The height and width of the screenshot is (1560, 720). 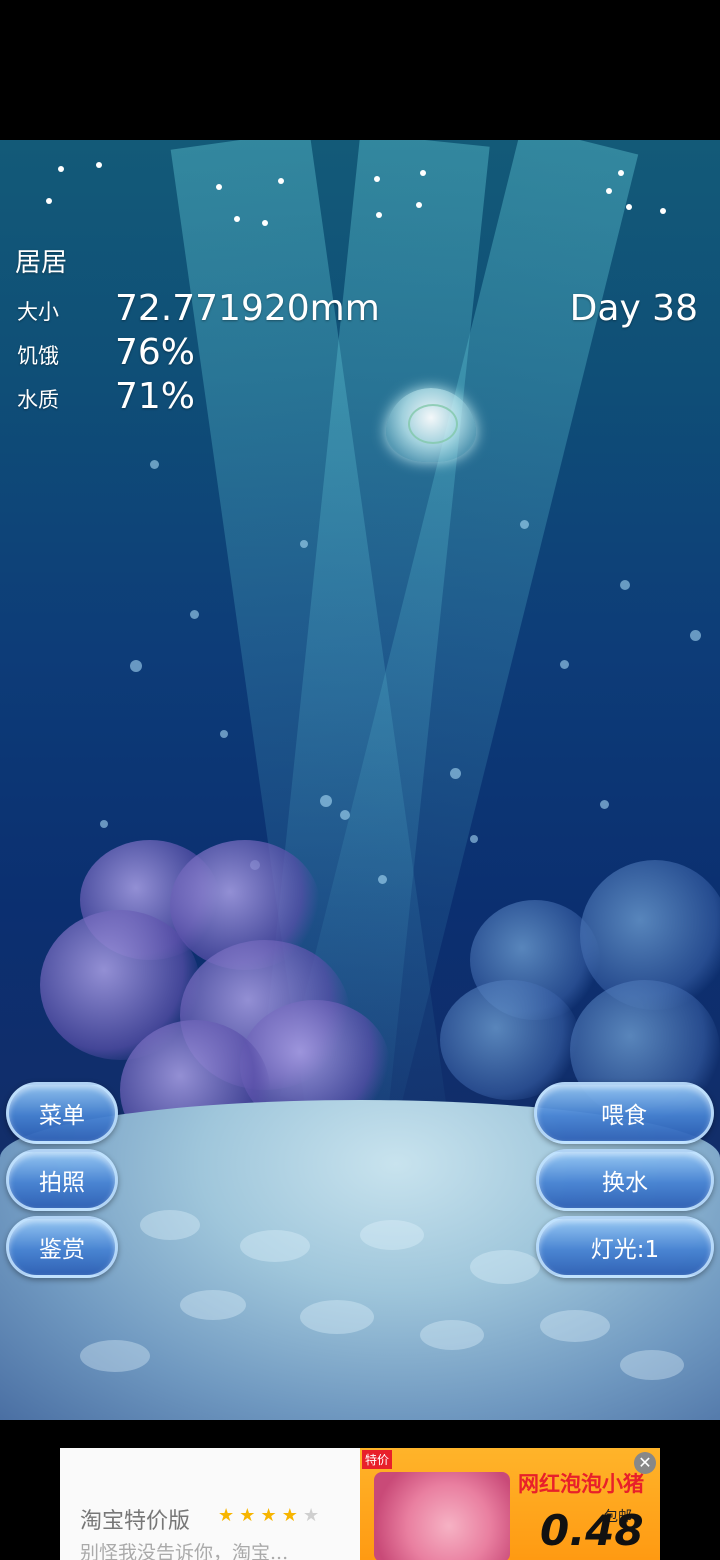 What do you see at coordinates (41, 263) in the screenshot?
I see `pet-name: 居居` at bounding box center [41, 263].